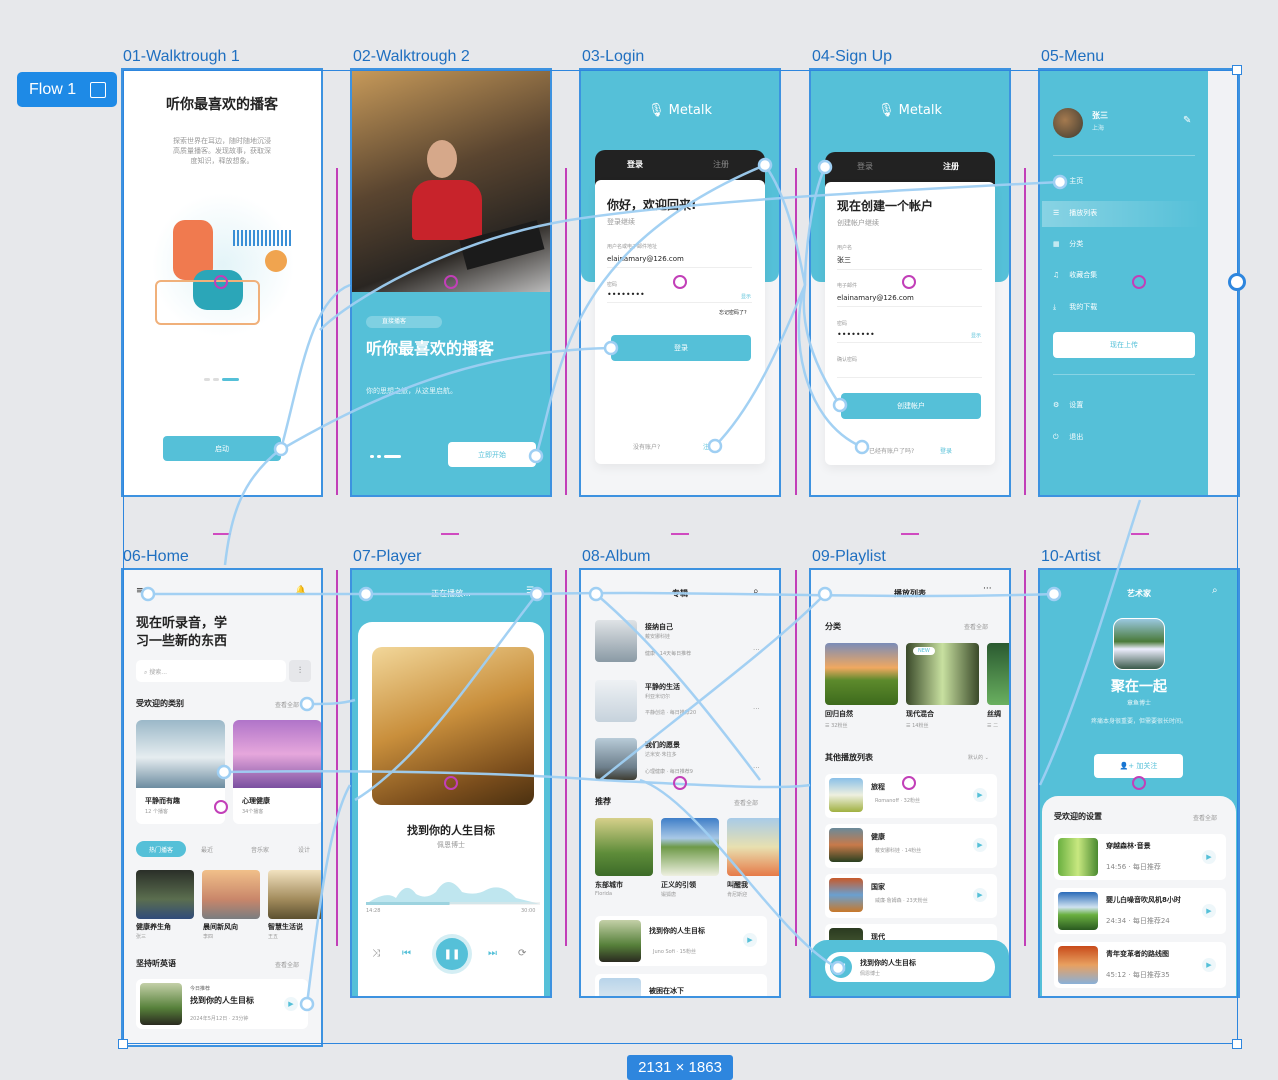  I want to click on playlist-item: 旅程 Romanoff · 32粉丝 ▶, so click(911, 796).